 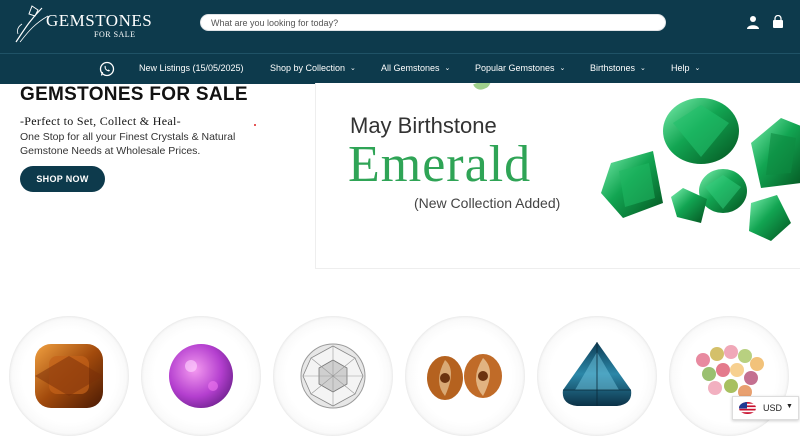 What do you see at coordinates (520, 68) in the screenshot?
I see `nav-popular-gemstones: Popular Gemstones ⌄` at bounding box center [520, 68].